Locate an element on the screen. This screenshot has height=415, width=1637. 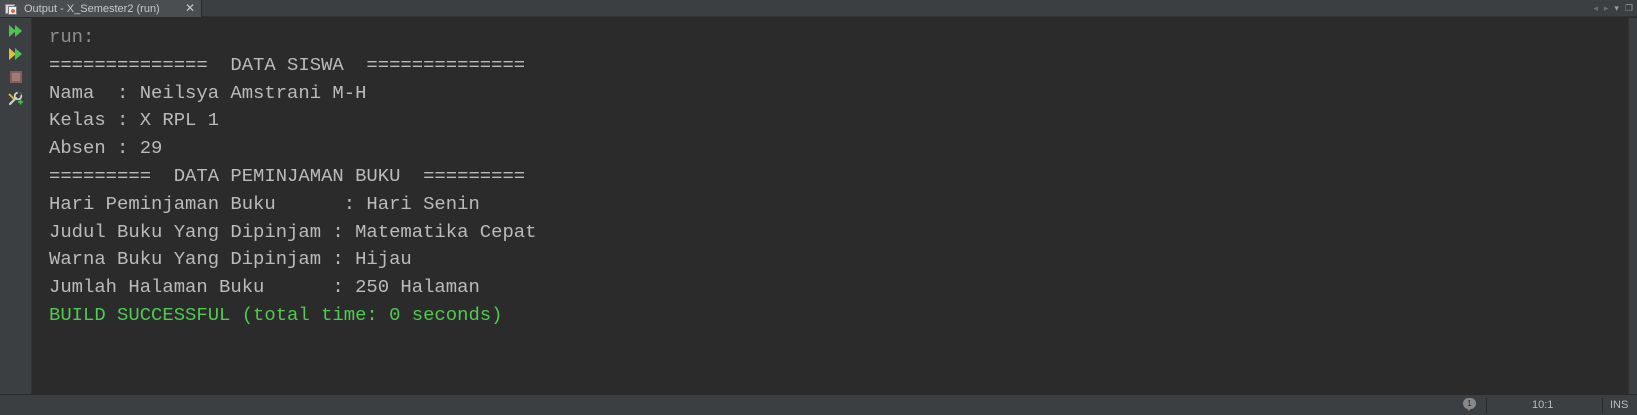
console-line: Kelas : X RPL 1 is located at coordinates (134, 120).